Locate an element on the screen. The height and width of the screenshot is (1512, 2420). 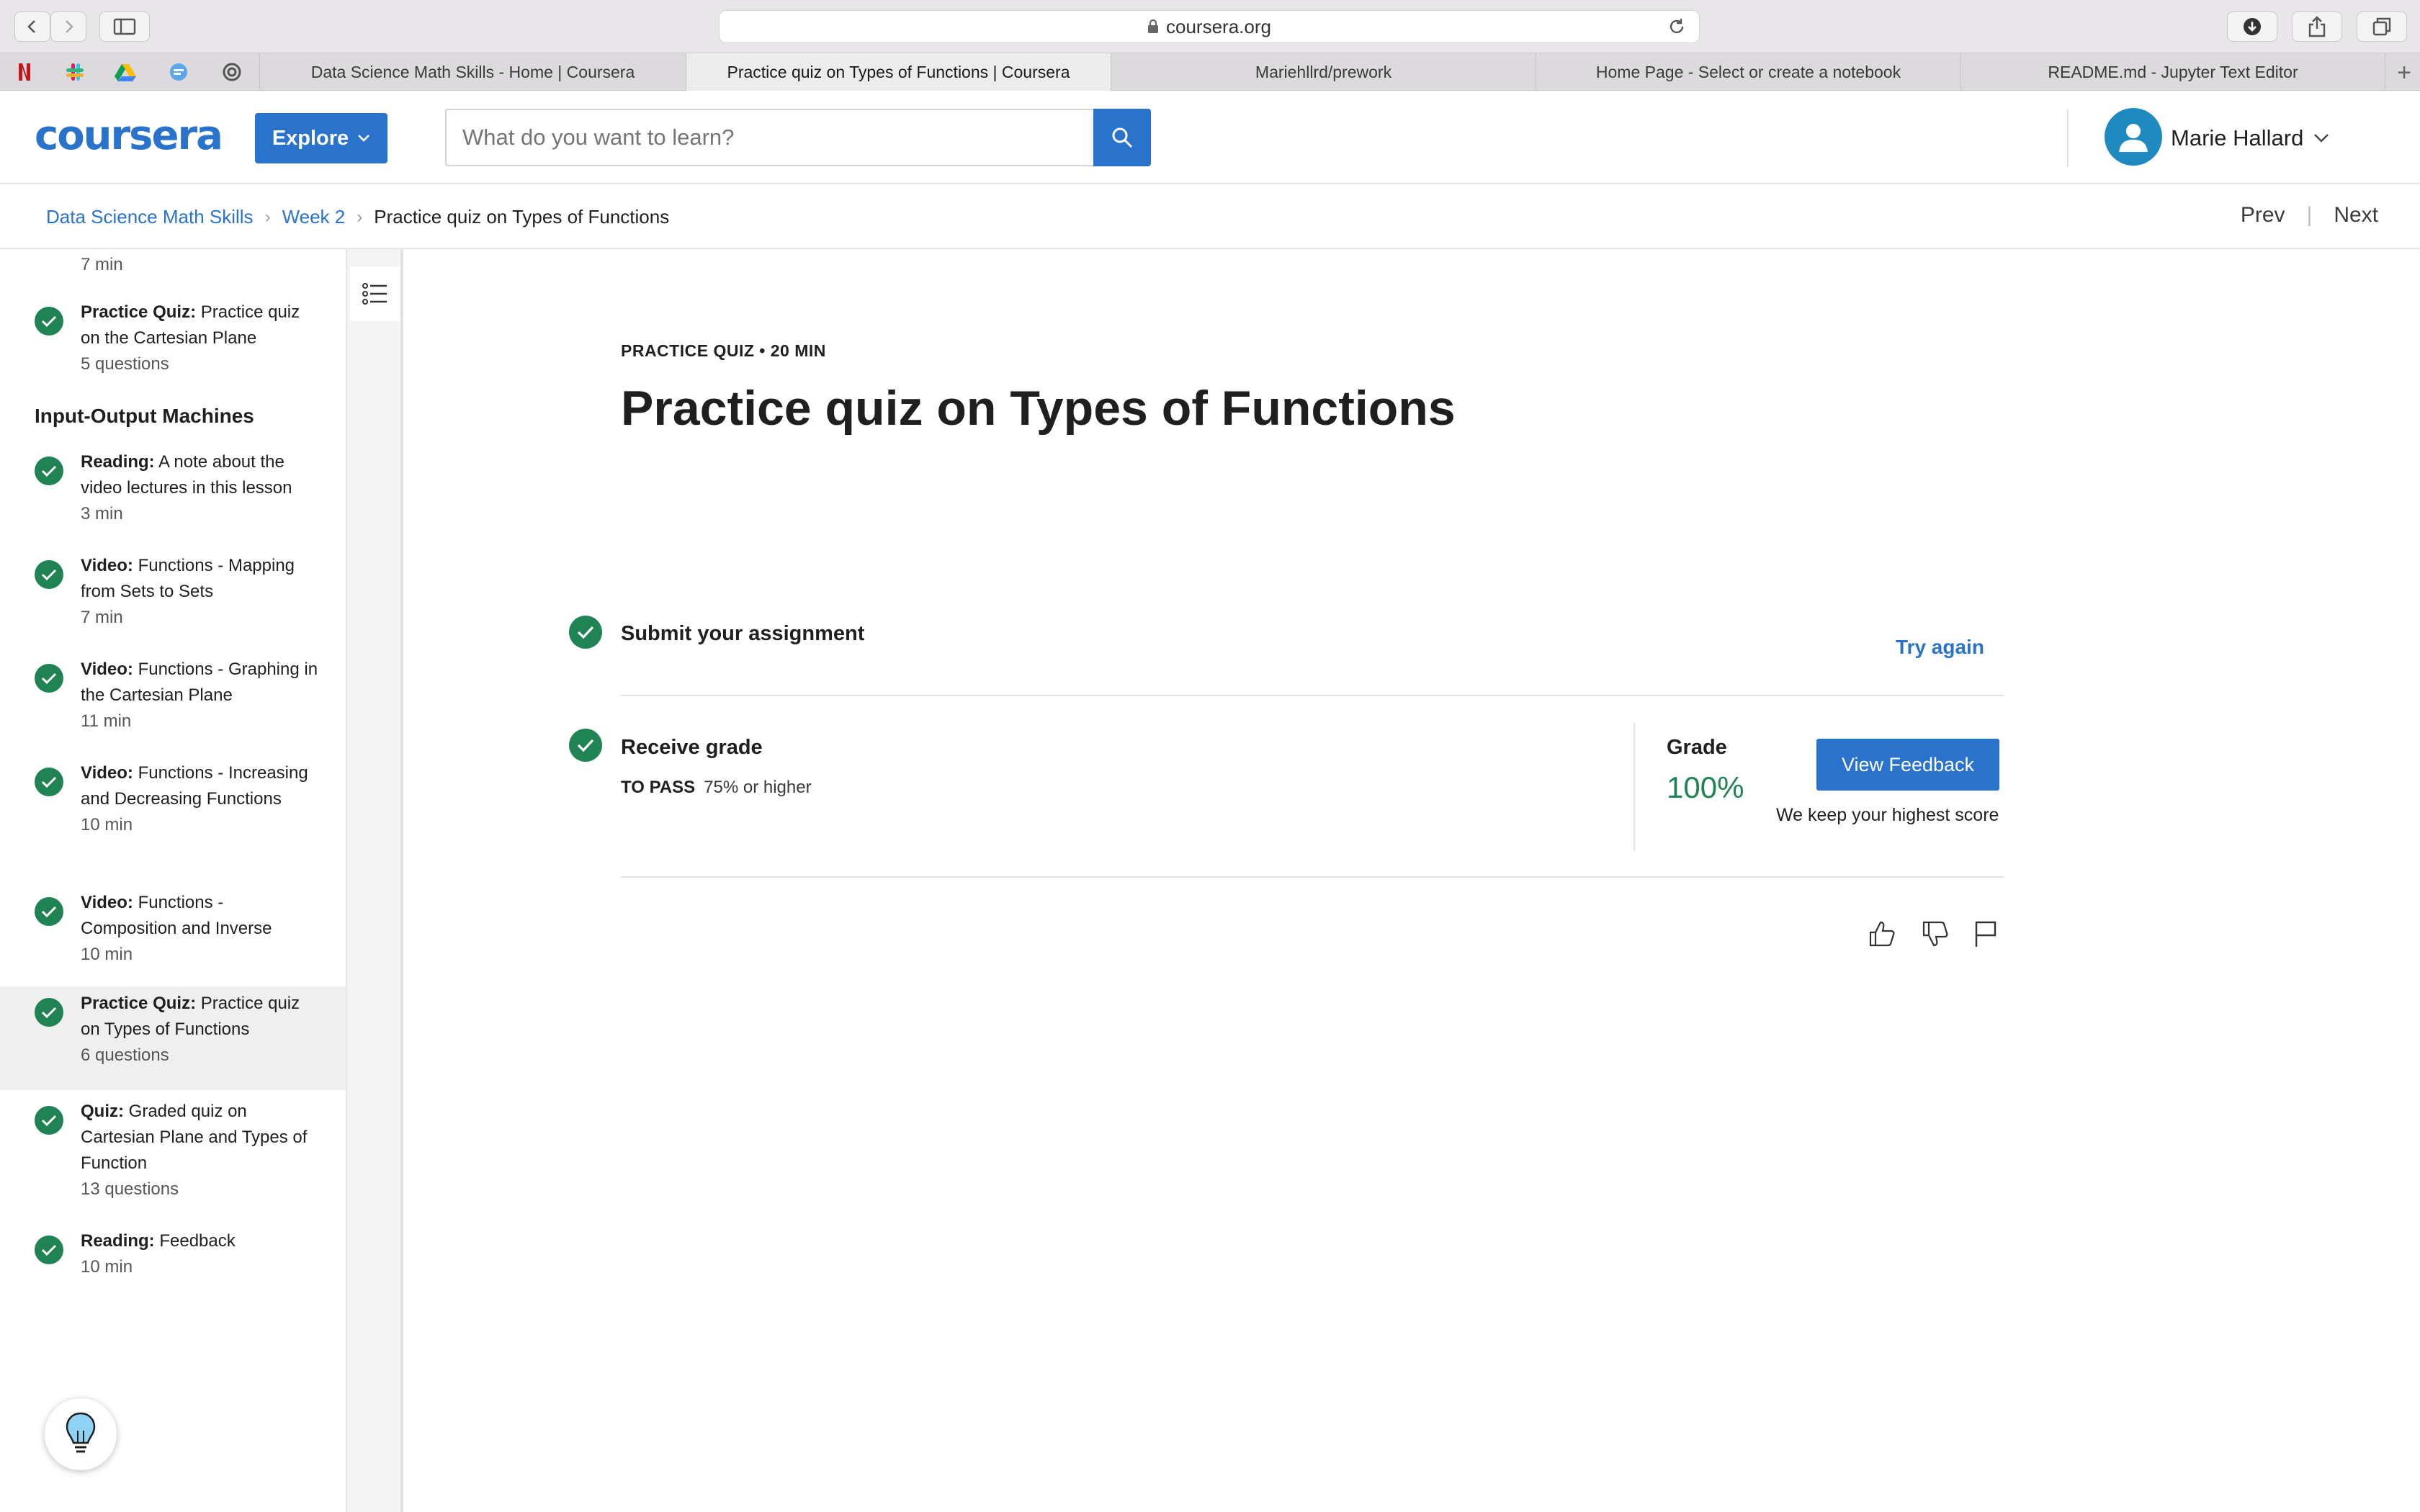
item-meta: 5 questions is located at coordinates (125, 364).